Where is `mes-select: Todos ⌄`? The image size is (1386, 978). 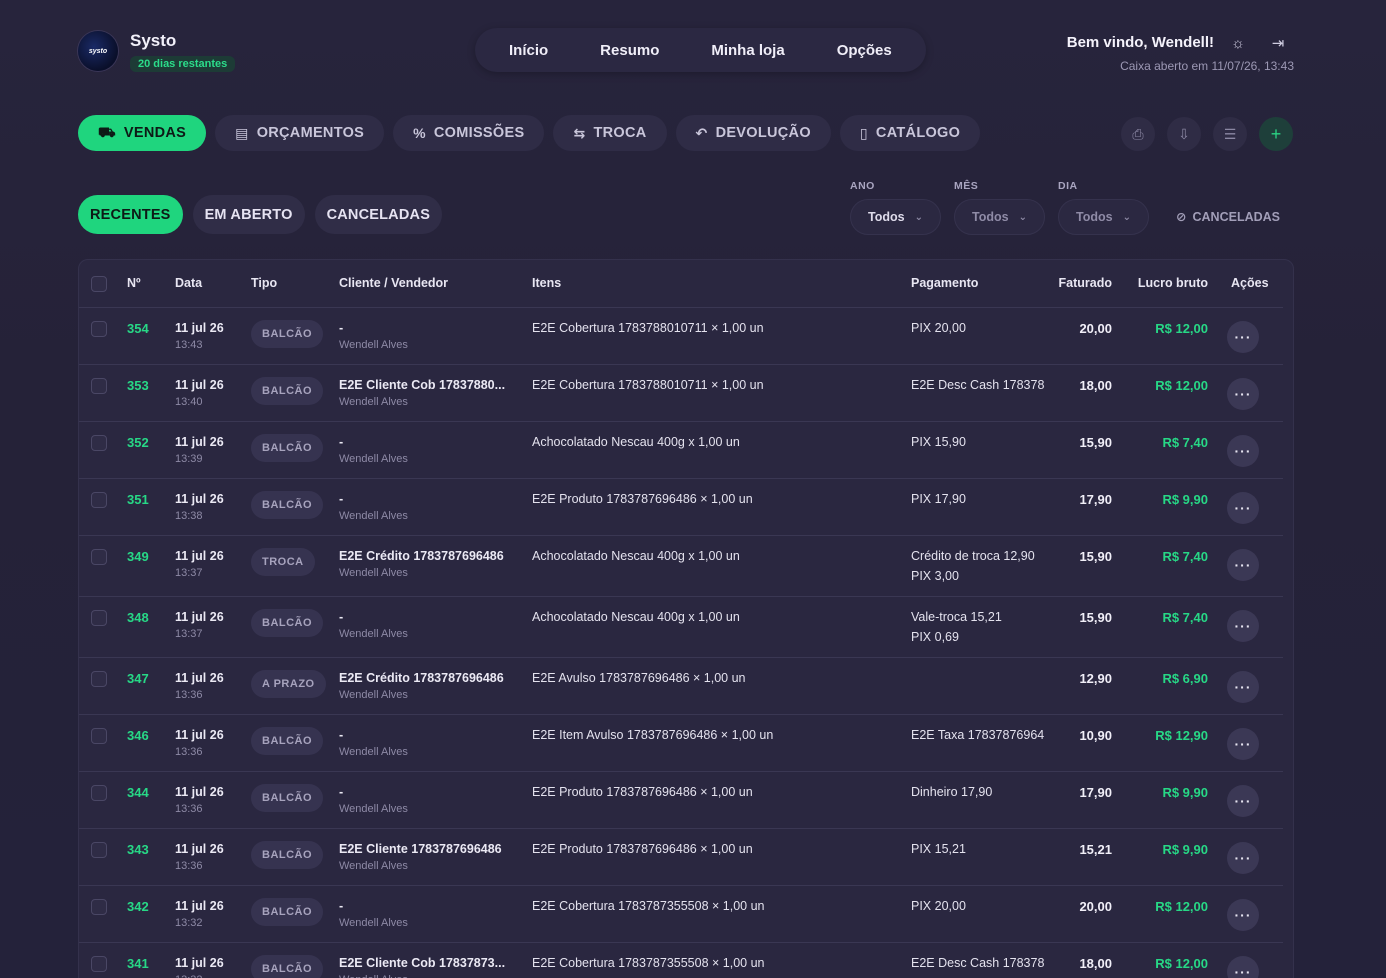 mes-select: Todos ⌄ is located at coordinates (999, 217).